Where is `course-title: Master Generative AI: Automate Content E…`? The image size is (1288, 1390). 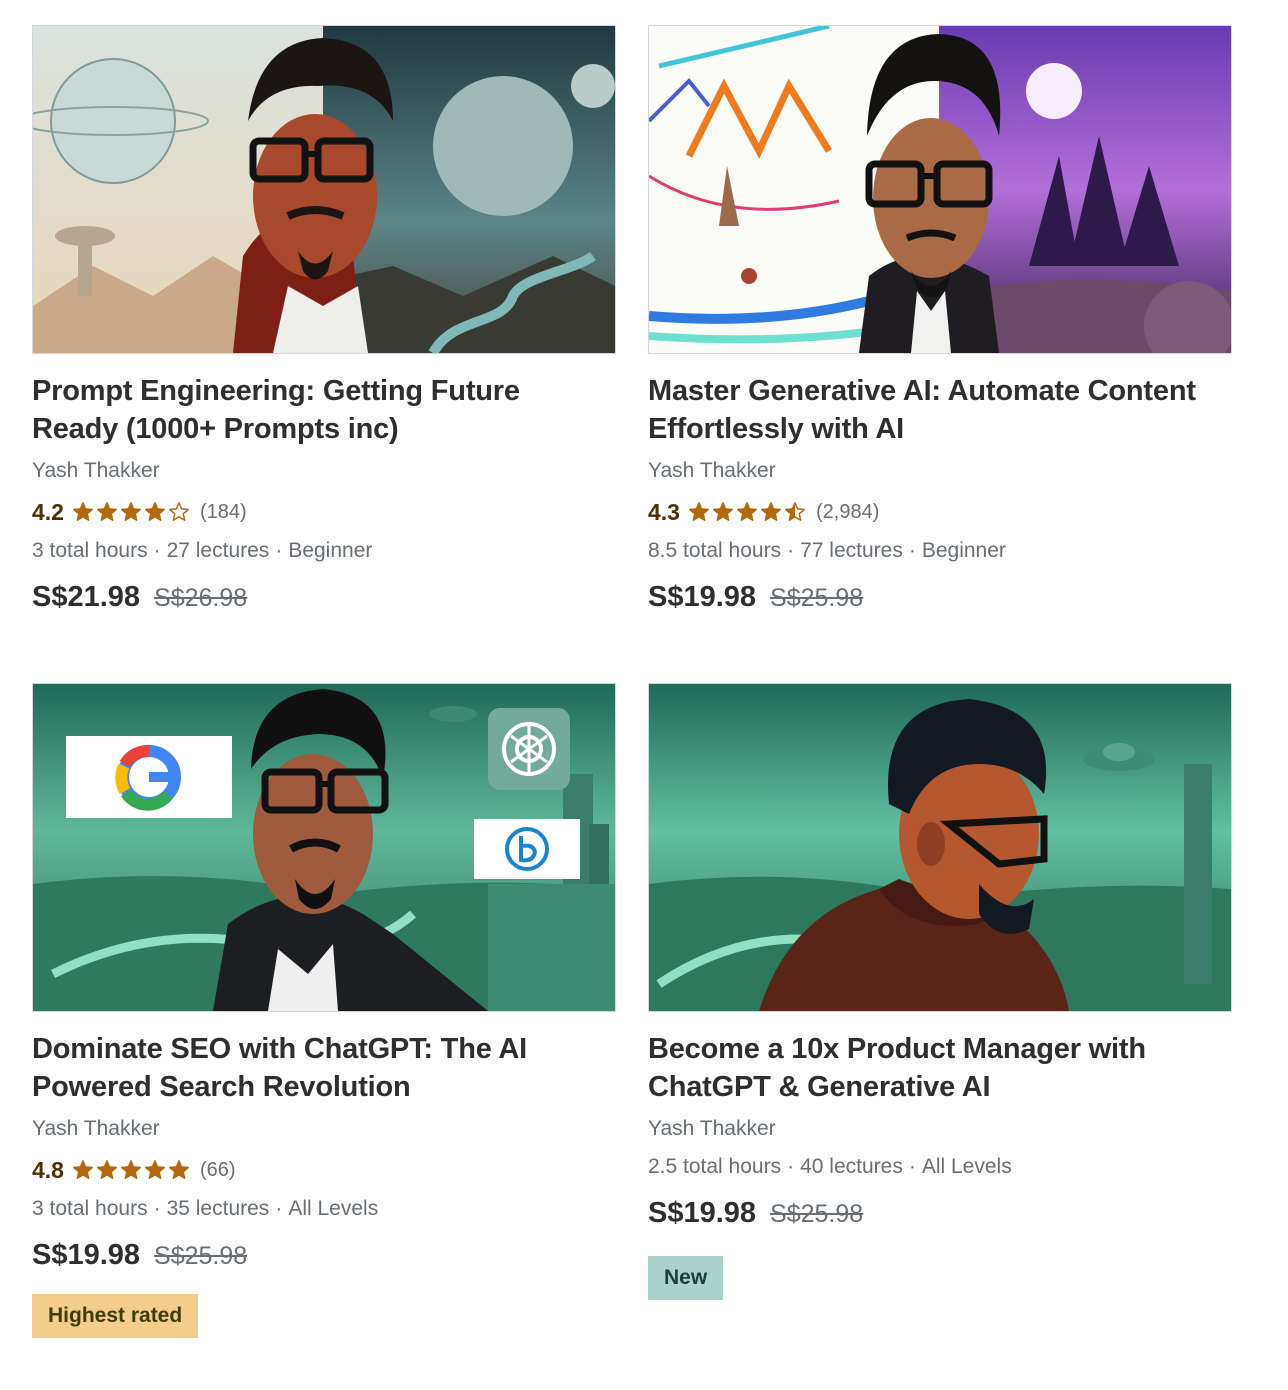
course-title: Master Generative AI: Automate Content E… is located at coordinates (938, 410).